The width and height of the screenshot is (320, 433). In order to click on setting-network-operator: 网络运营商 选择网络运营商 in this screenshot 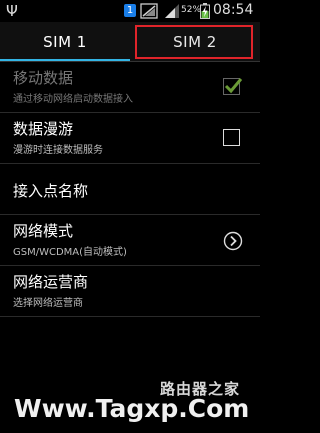, I will do `click(130, 291)`.